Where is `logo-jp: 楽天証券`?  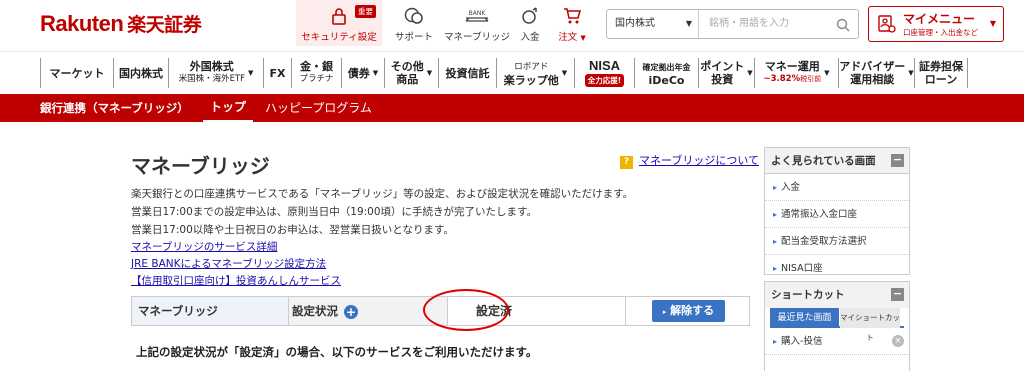
logo-jp: 楽天証券 is located at coordinates (164, 25).